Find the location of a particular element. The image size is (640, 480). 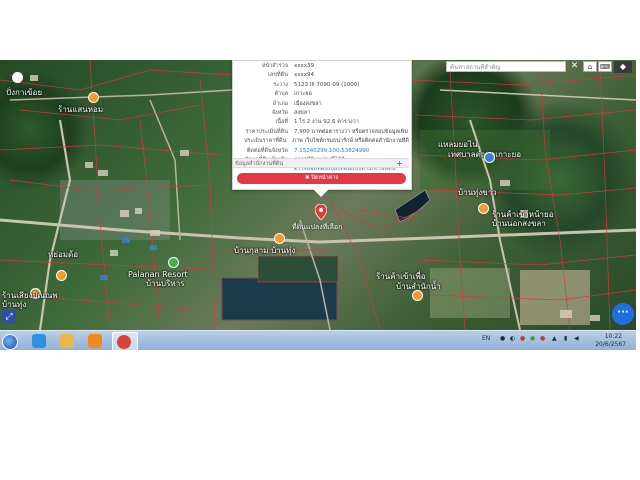

start-button is located at coordinates (9, 341).